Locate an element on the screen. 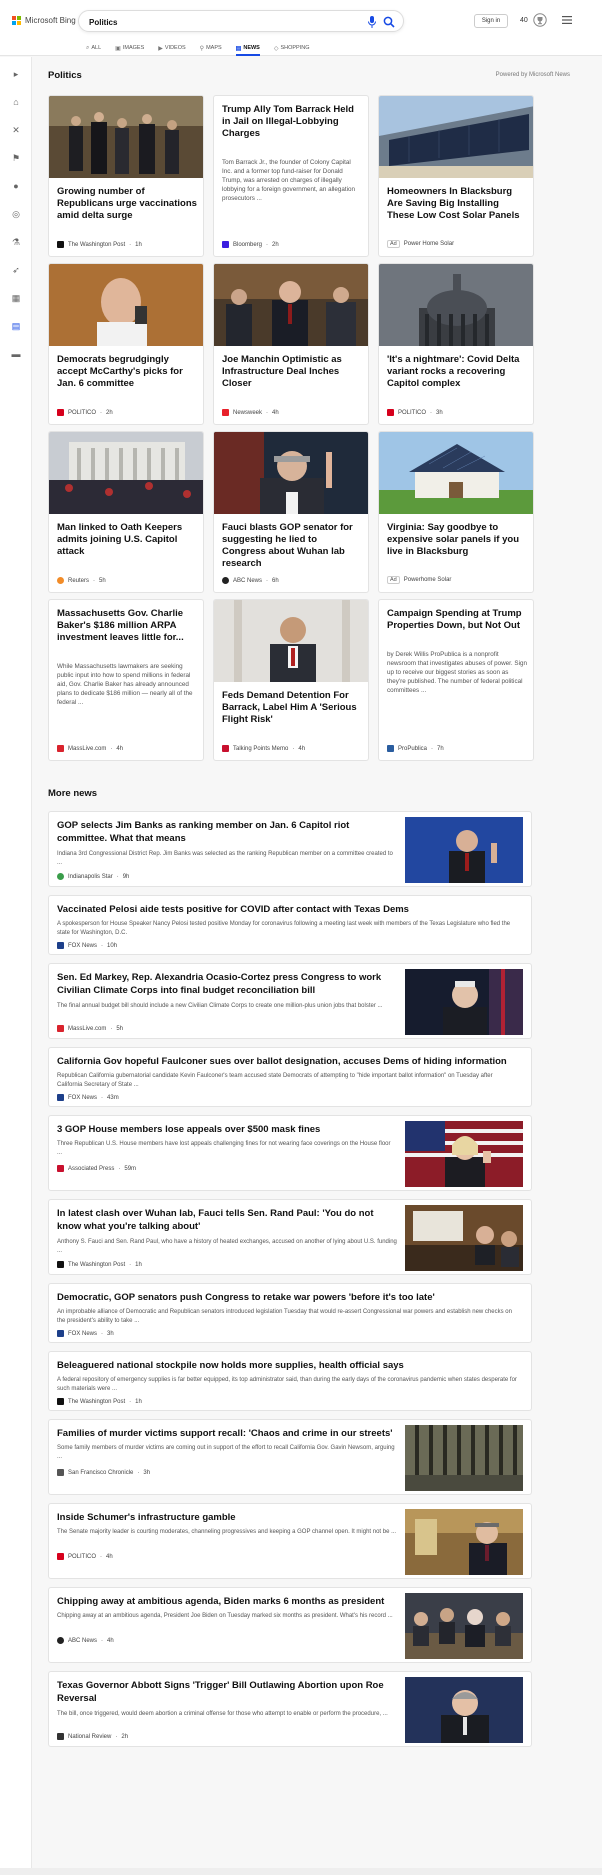 The image size is (602, 1875). rewards-trophy-icon is located at coordinates (540, 20).